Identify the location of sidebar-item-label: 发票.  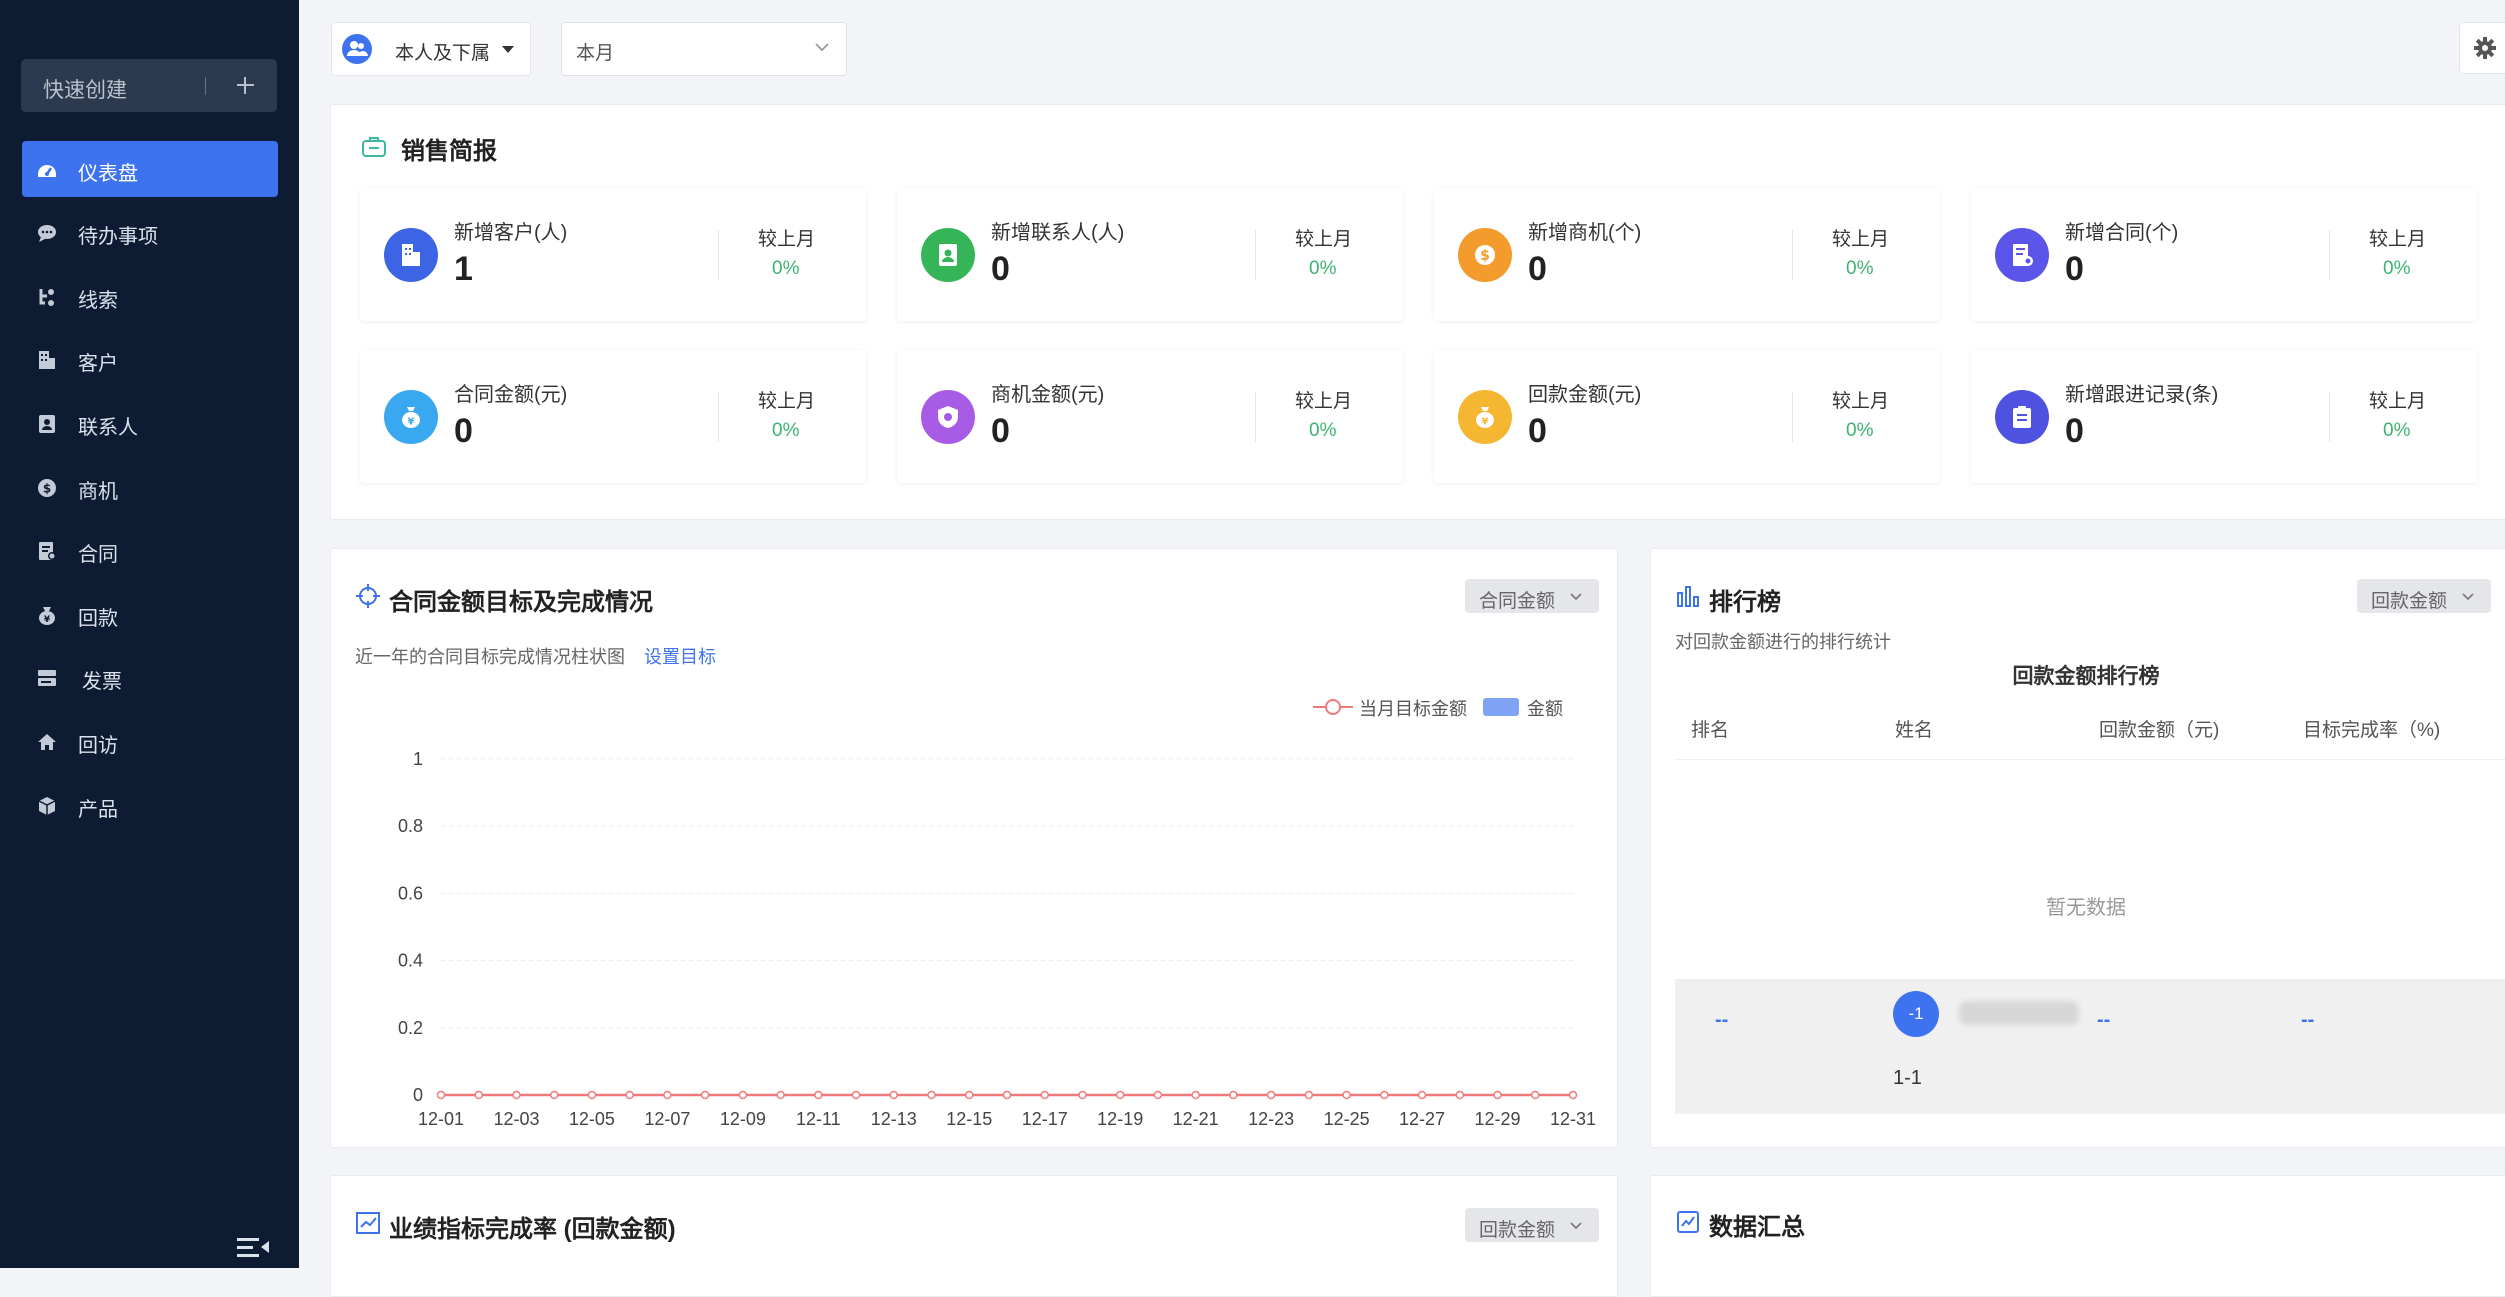
(102, 682).